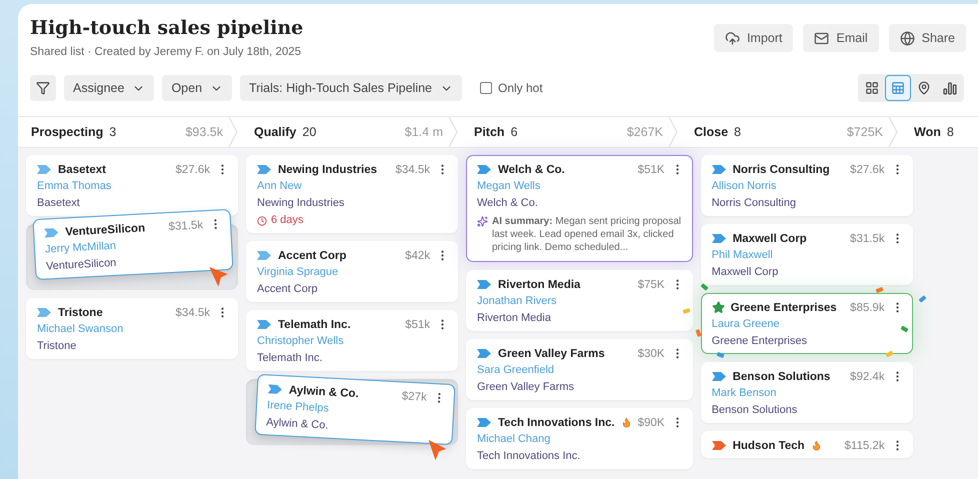 This screenshot has height=479, width=978. What do you see at coordinates (924, 88) in the screenshot?
I see `map-pin-icon` at bounding box center [924, 88].